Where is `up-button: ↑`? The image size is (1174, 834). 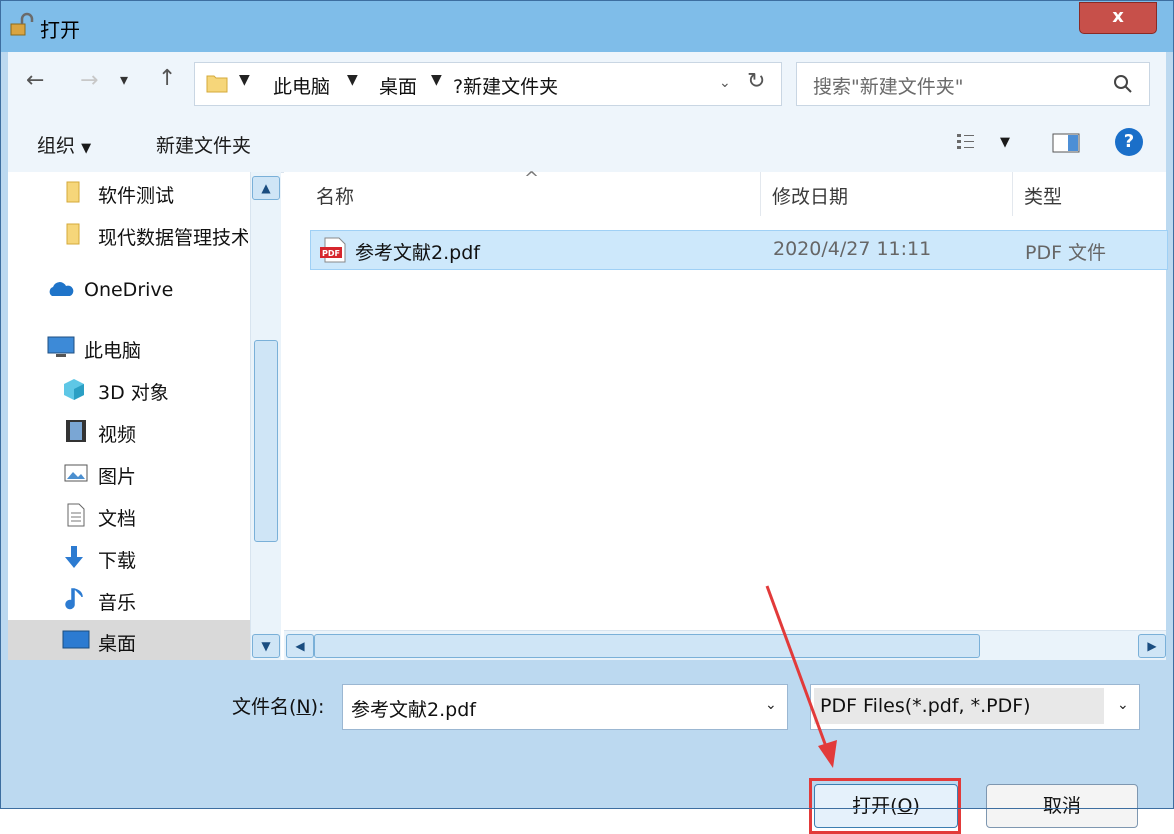 up-button: ↑ is located at coordinates (167, 78).